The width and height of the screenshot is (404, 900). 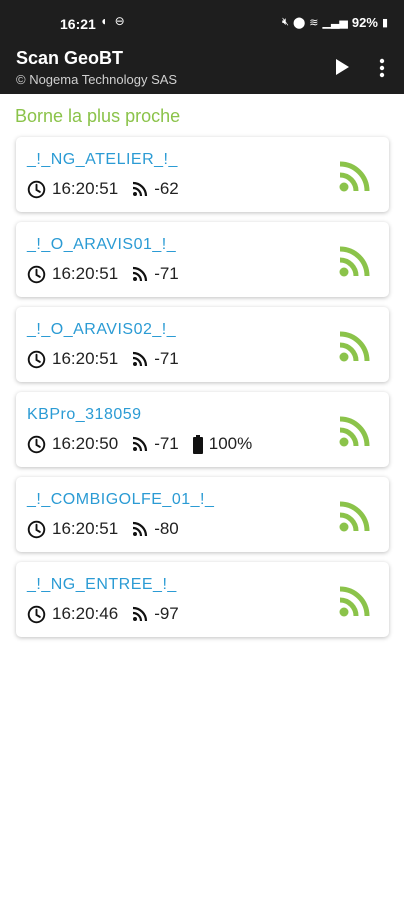 What do you see at coordinates (202, 429) in the screenshot?
I see `device-card: KBPro_318059 16:20:50 -71 100%` at bounding box center [202, 429].